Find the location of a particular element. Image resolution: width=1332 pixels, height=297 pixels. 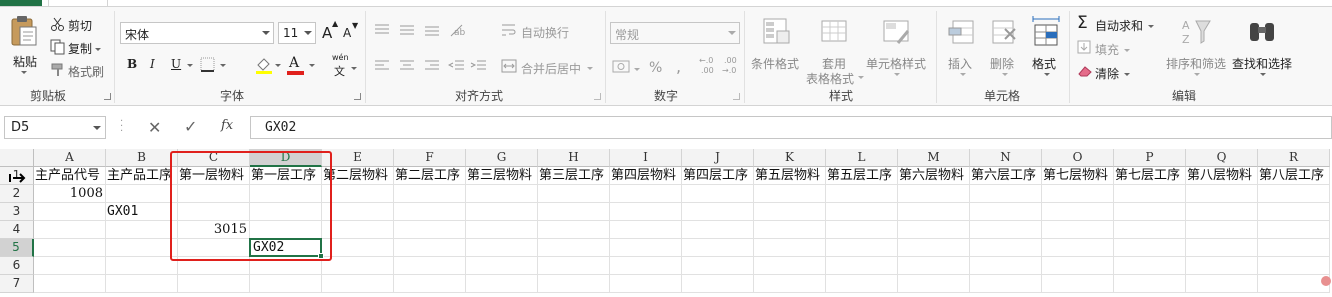

cell-f6 is located at coordinates (430, 266).